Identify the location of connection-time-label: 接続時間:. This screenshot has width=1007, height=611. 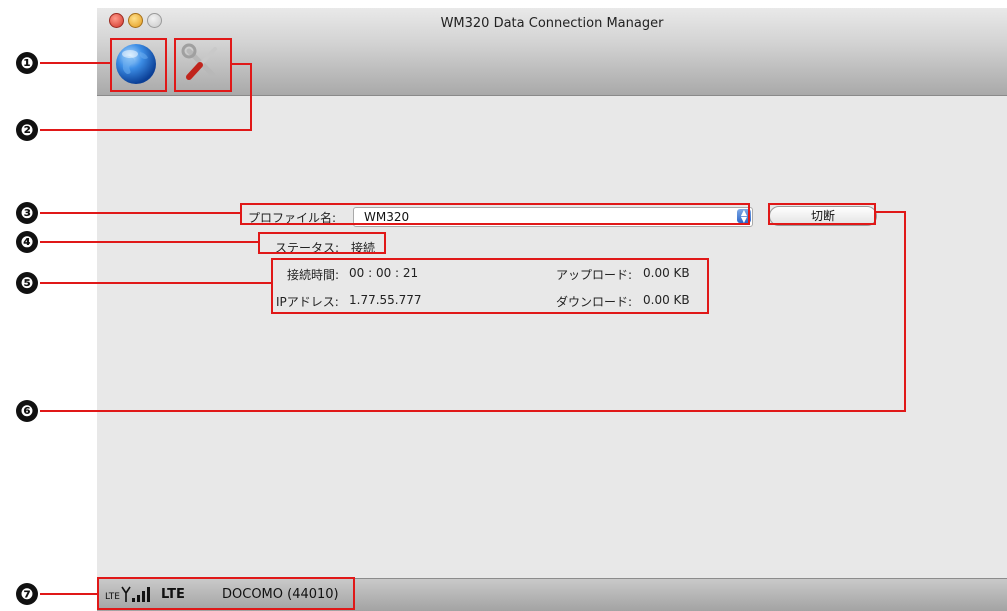
(313, 275).